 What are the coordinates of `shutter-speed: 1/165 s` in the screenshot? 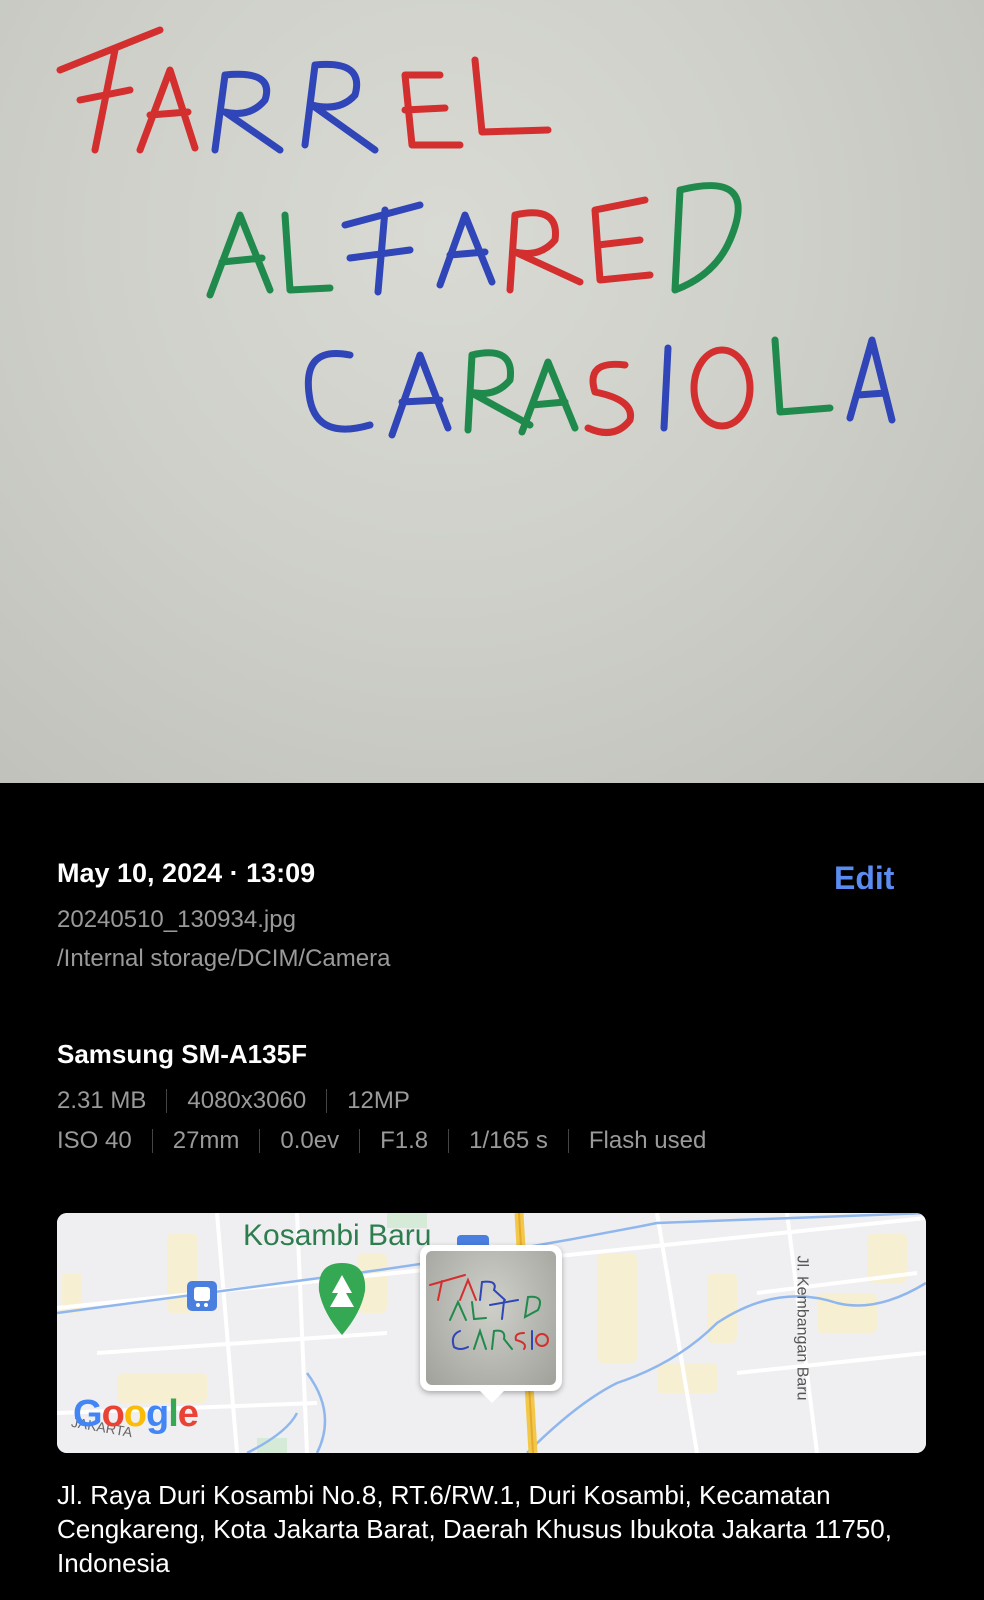 It's located at (508, 1140).